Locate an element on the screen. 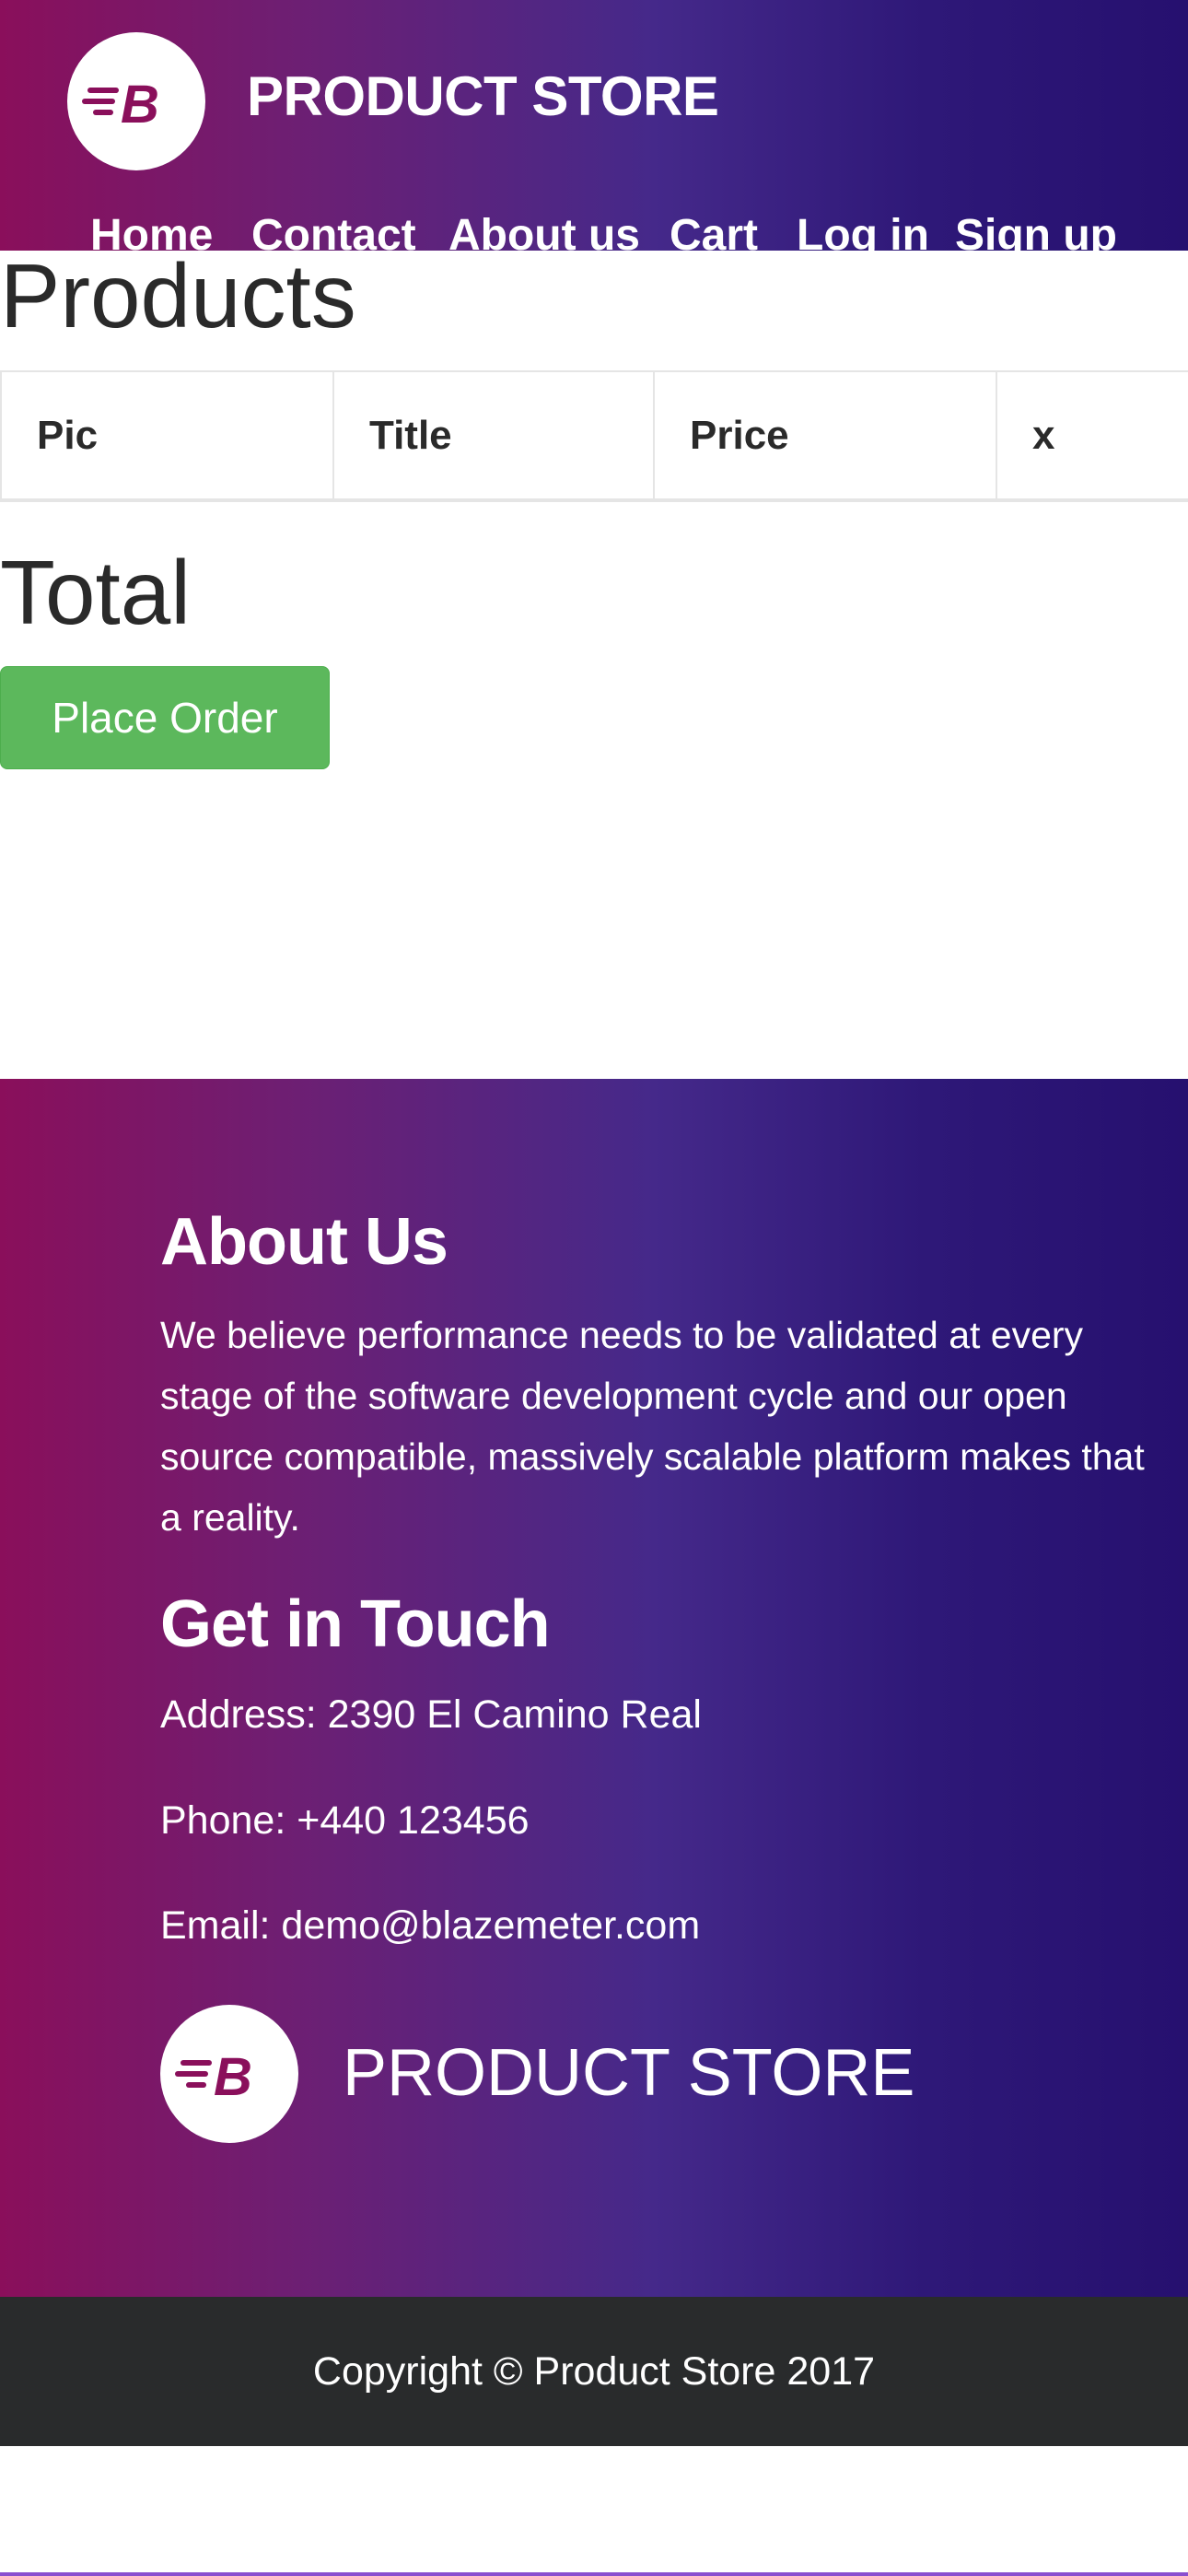 This screenshot has width=1188, height=2576. page-title: Products is located at coordinates (178, 295).